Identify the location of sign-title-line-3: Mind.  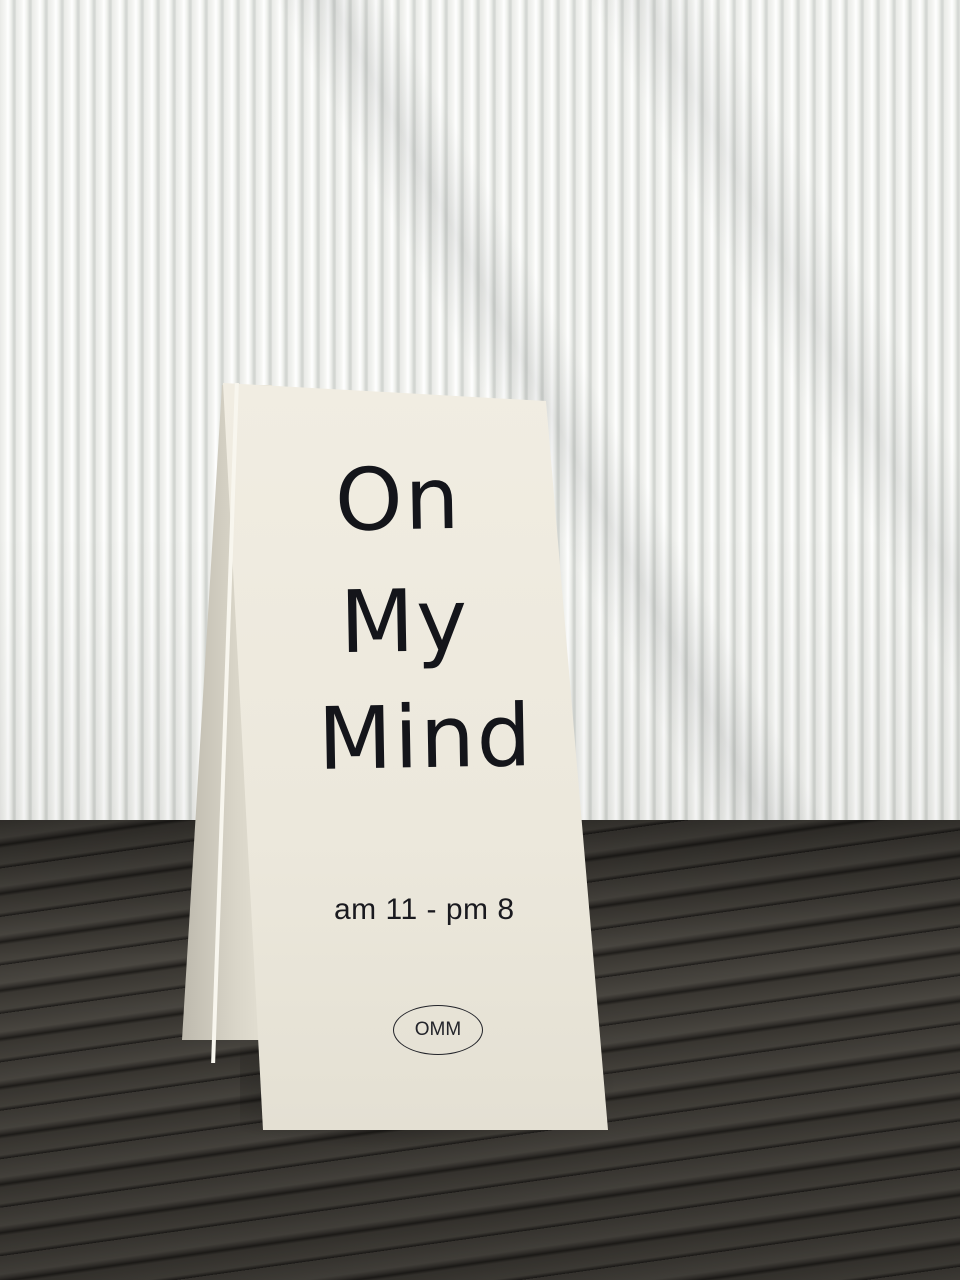
(426, 738).